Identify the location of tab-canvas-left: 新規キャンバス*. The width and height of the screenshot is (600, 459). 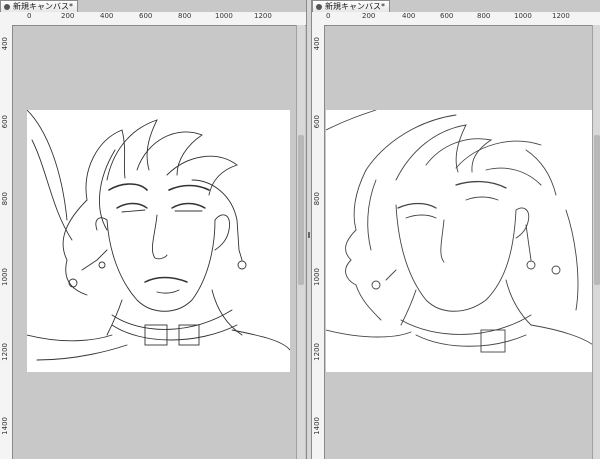
(39, 6).